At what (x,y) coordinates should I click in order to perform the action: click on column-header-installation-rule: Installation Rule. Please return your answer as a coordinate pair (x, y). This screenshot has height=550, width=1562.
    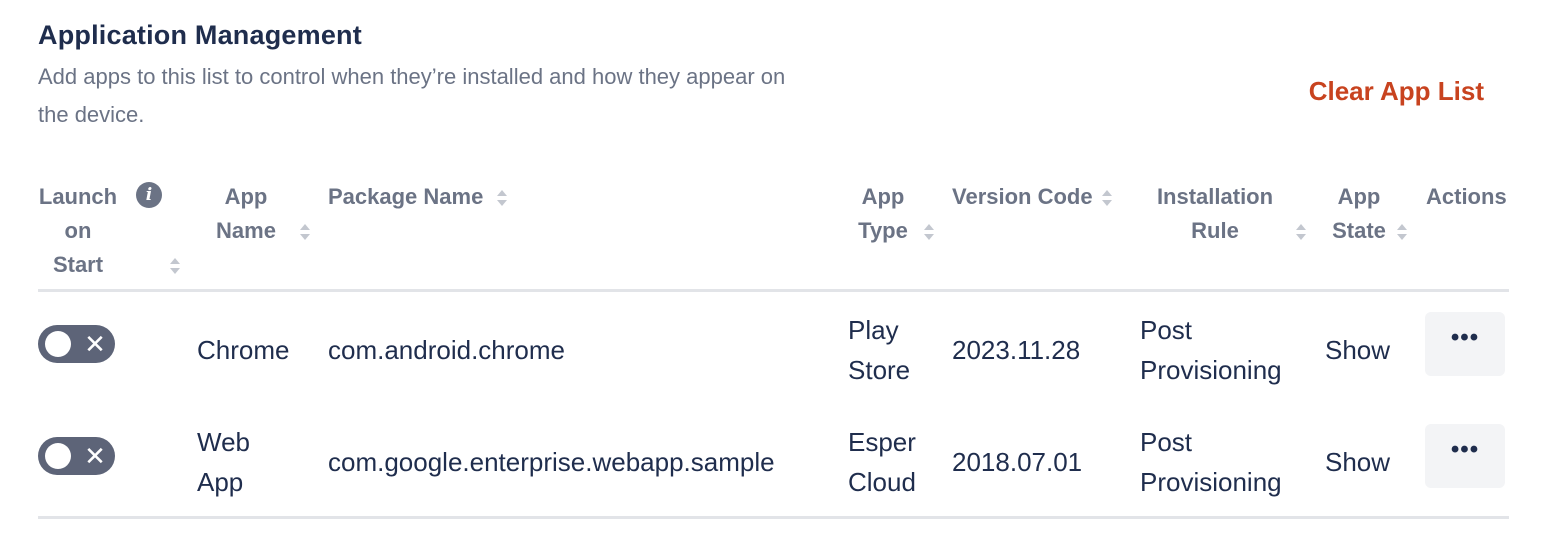
    Looking at the image, I should click on (1215, 214).